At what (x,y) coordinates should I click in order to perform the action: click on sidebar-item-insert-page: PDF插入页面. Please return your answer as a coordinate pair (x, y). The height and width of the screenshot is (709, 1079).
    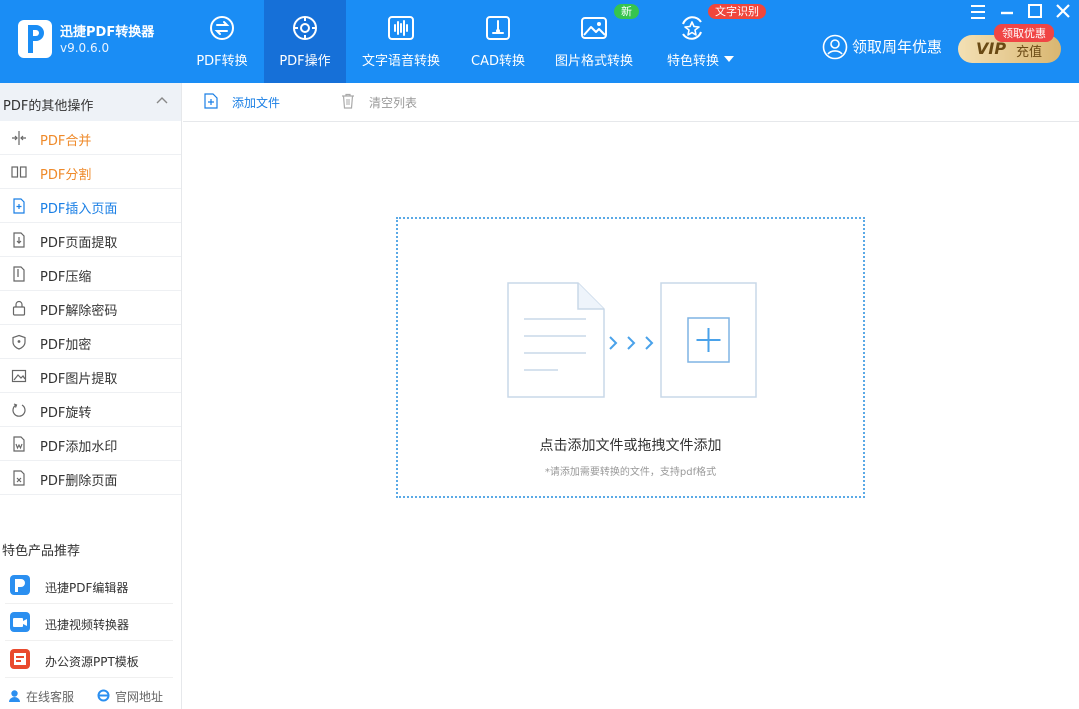
    Looking at the image, I should click on (90, 206).